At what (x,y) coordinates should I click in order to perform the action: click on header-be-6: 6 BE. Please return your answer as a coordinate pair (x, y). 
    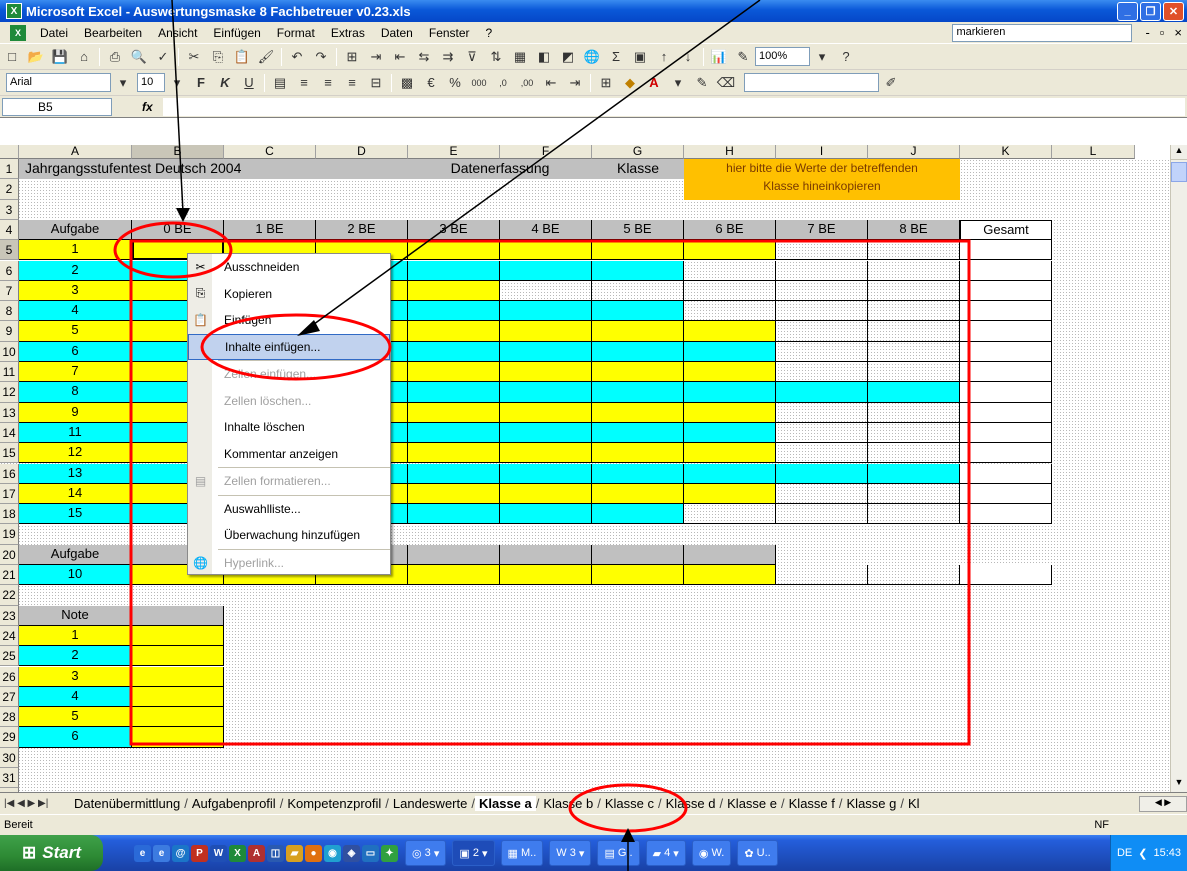
    Looking at the image, I should click on (730, 230).